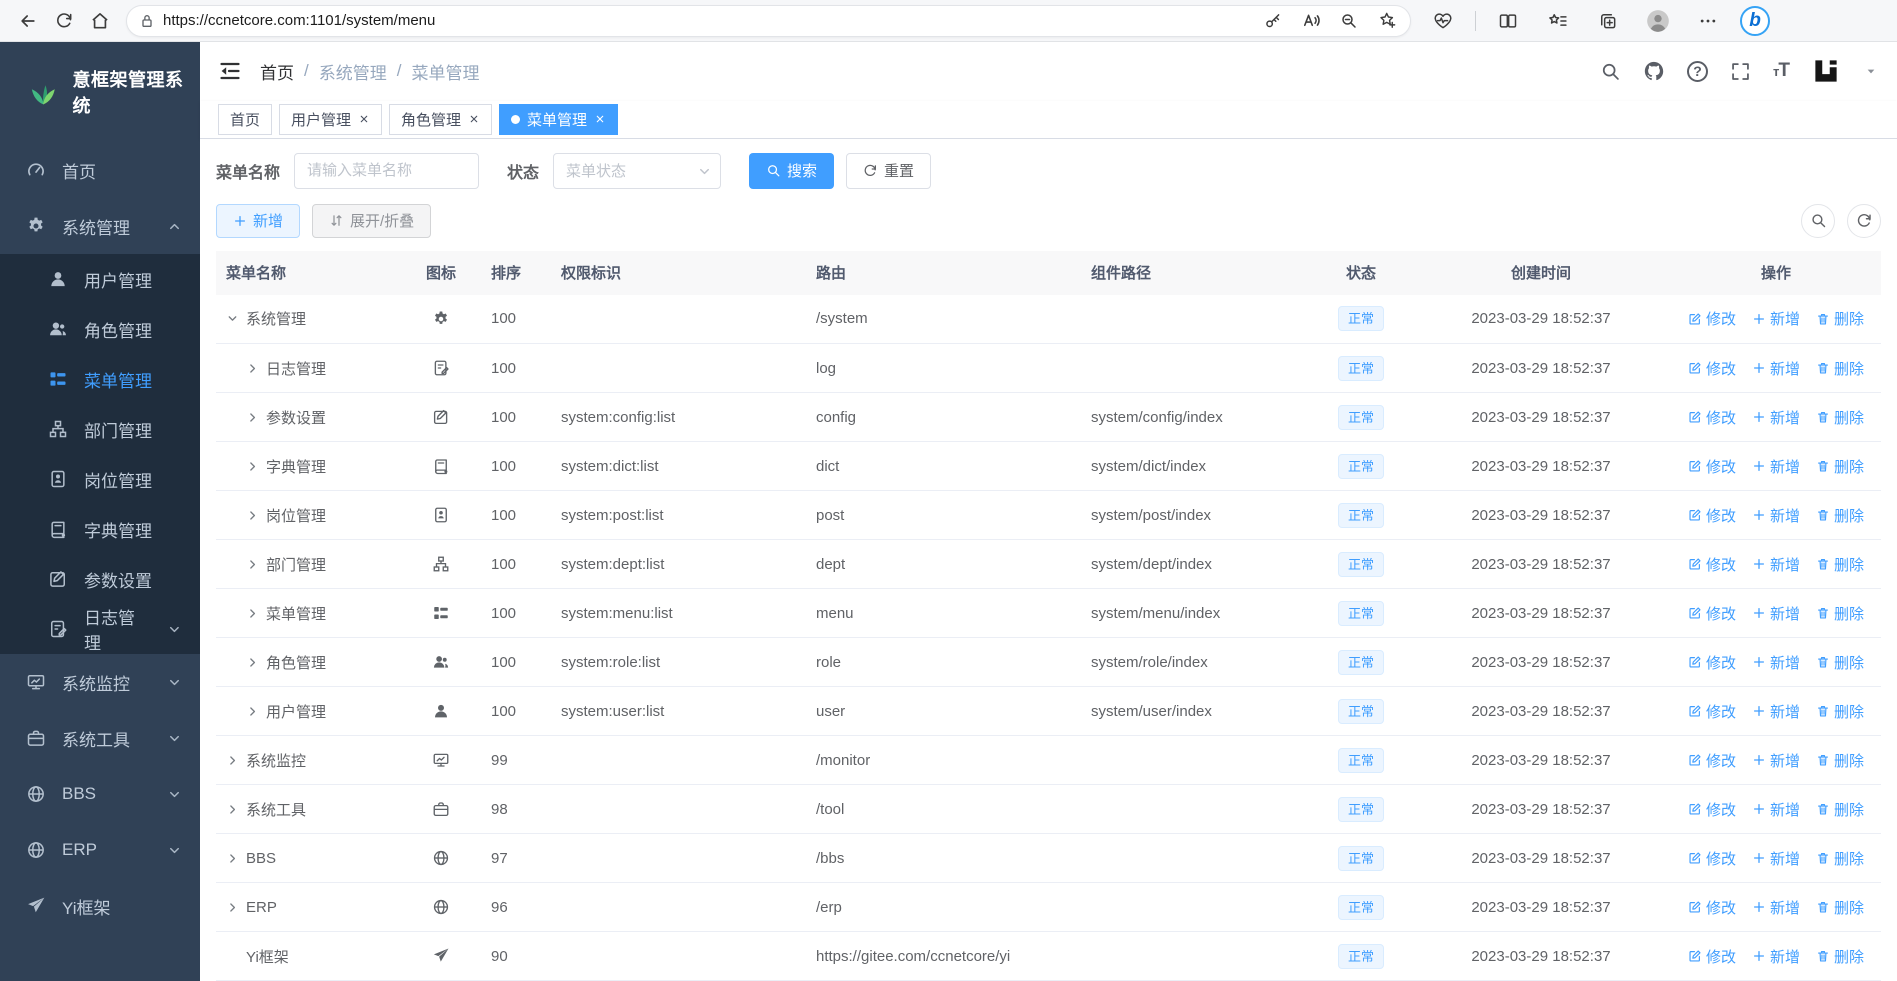  Describe the element at coordinates (1755, 20) in the screenshot. I see `bing-sidebar-icon: b` at that location.